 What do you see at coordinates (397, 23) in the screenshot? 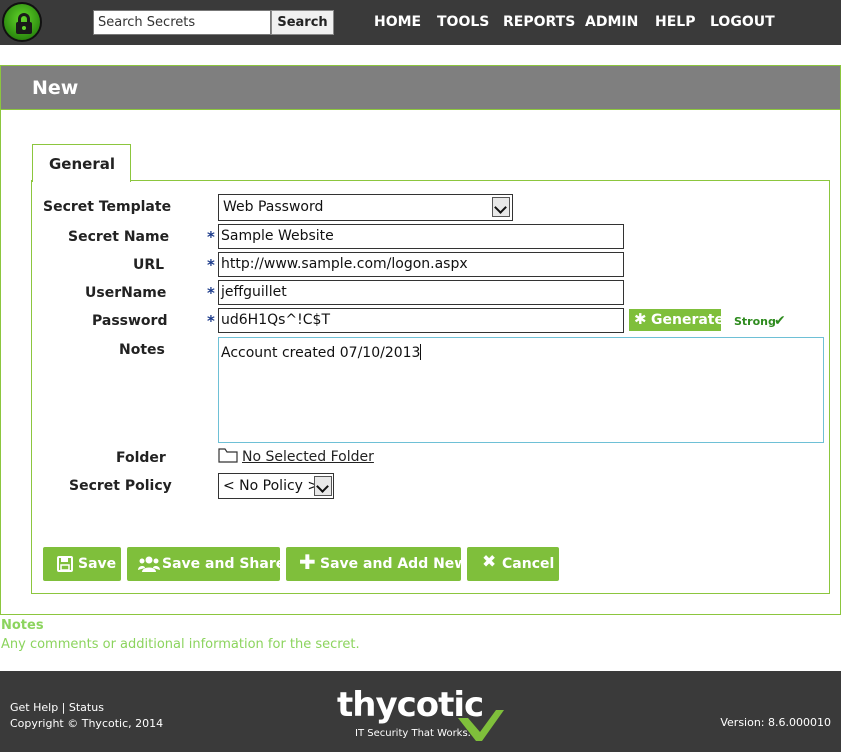
I see `nav-home: HOME` at bounding box center [397, 23].